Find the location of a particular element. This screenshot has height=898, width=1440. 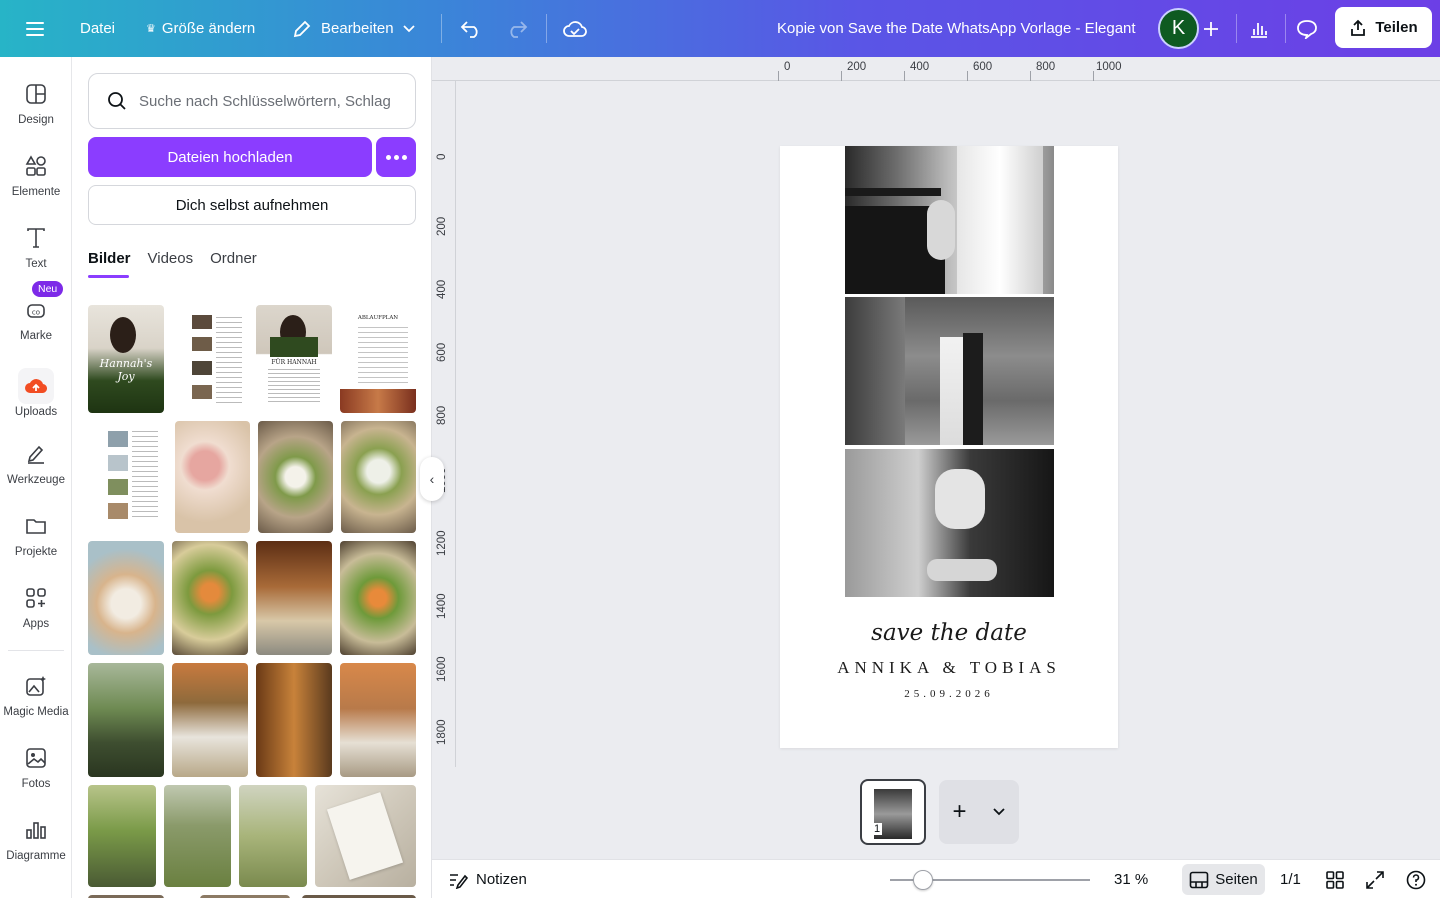

upload-thumbnail: FÜR HANNAH is located at coordinates (294, 359).